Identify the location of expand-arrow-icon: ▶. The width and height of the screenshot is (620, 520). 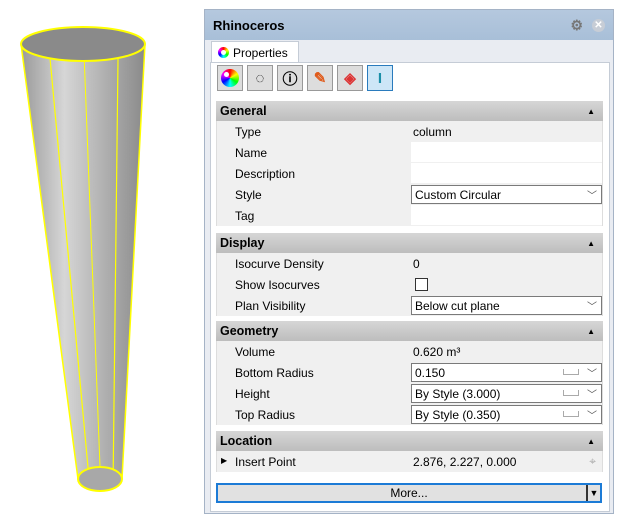
(224, 460).